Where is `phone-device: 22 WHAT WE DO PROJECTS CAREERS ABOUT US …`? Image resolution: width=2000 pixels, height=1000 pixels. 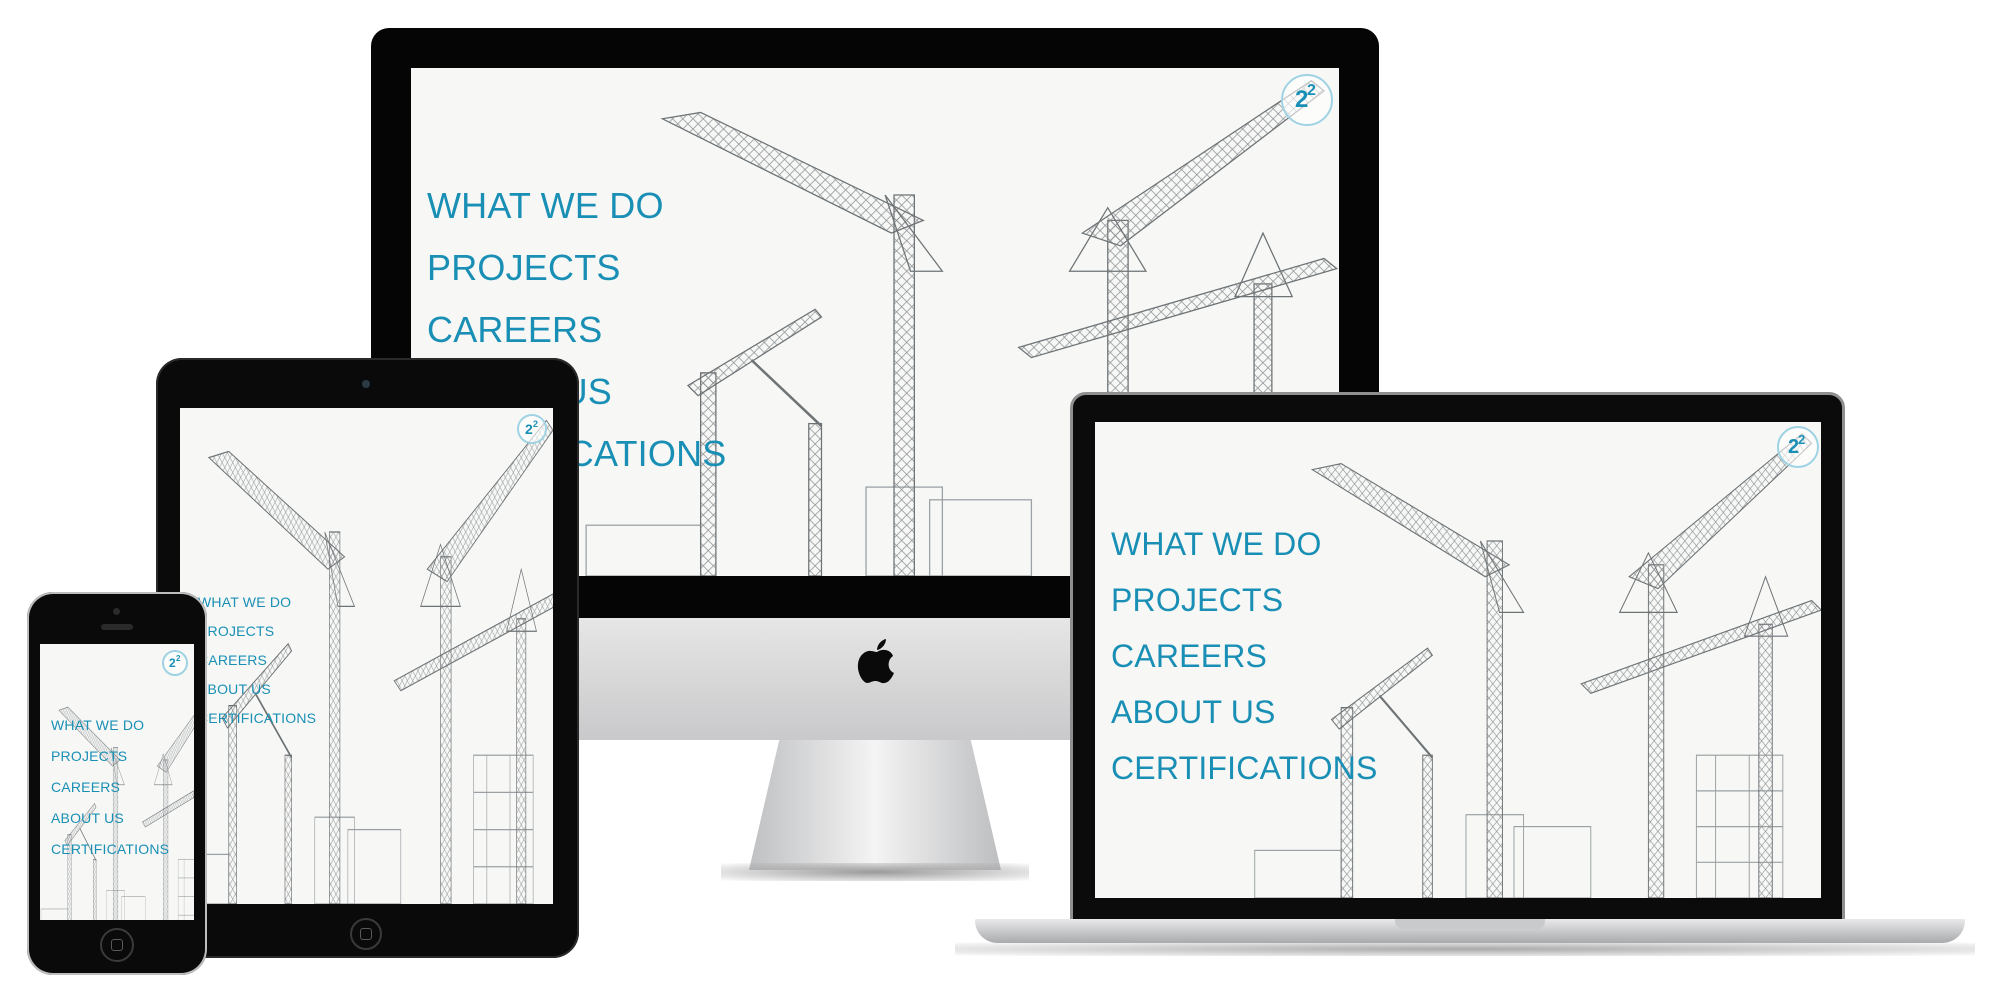 phone-device: 22 WHAT WE DO PROJECTS CAREERS ABOUT US … is located at coordinates (117, 783).